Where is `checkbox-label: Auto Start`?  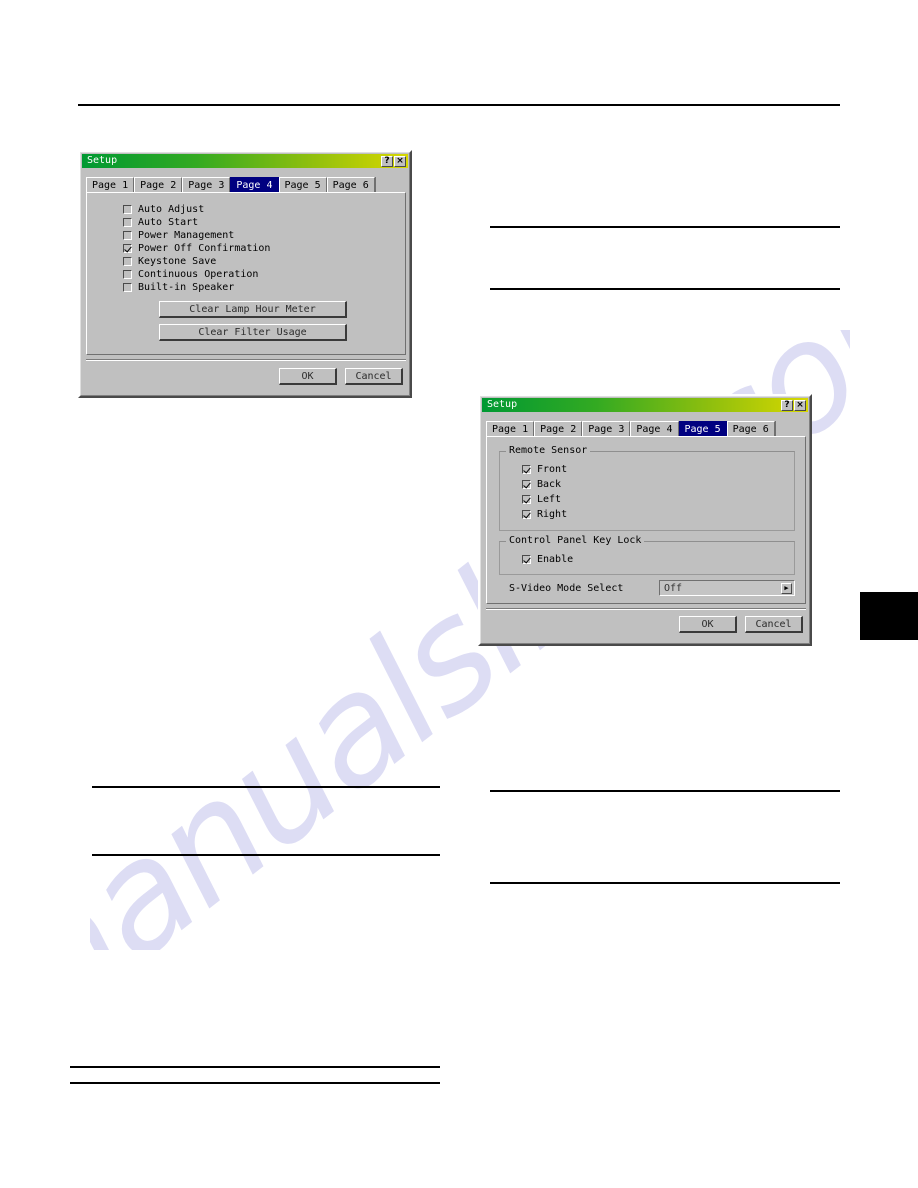 checkbox-label: Auto Start is located at coordinates (168, 222).